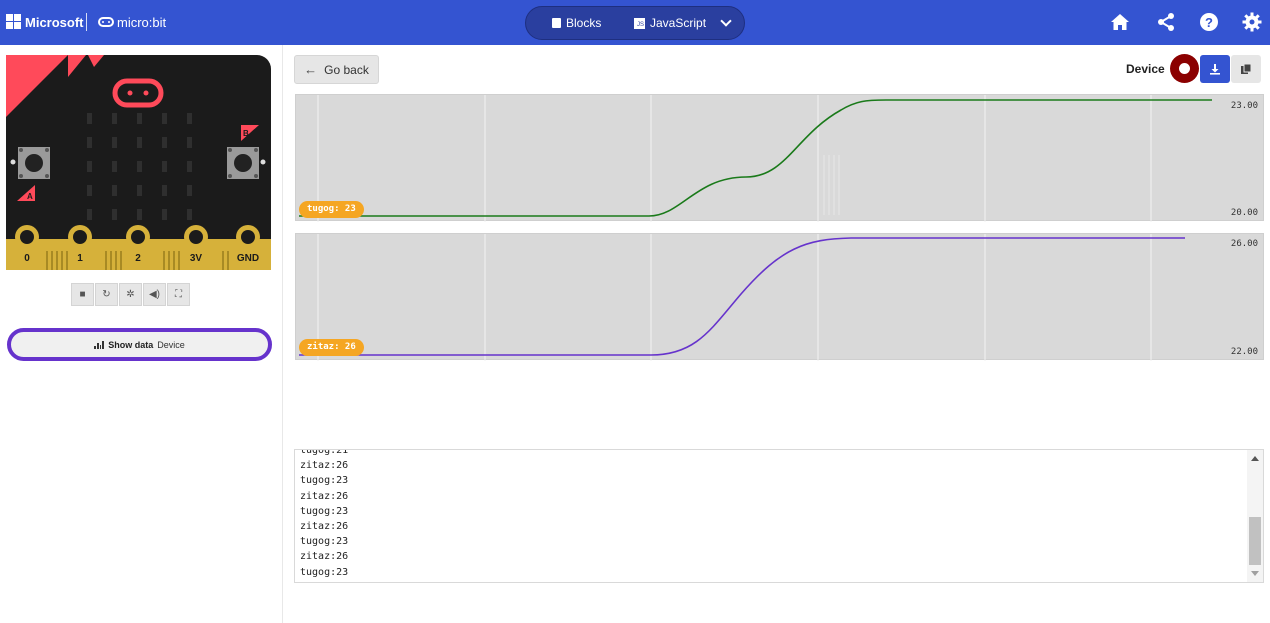  What do you see at coordinates (584, 23) in the screenshot?
I see `tab-blocks-label: Blocks` at bounding box center [584, 23].